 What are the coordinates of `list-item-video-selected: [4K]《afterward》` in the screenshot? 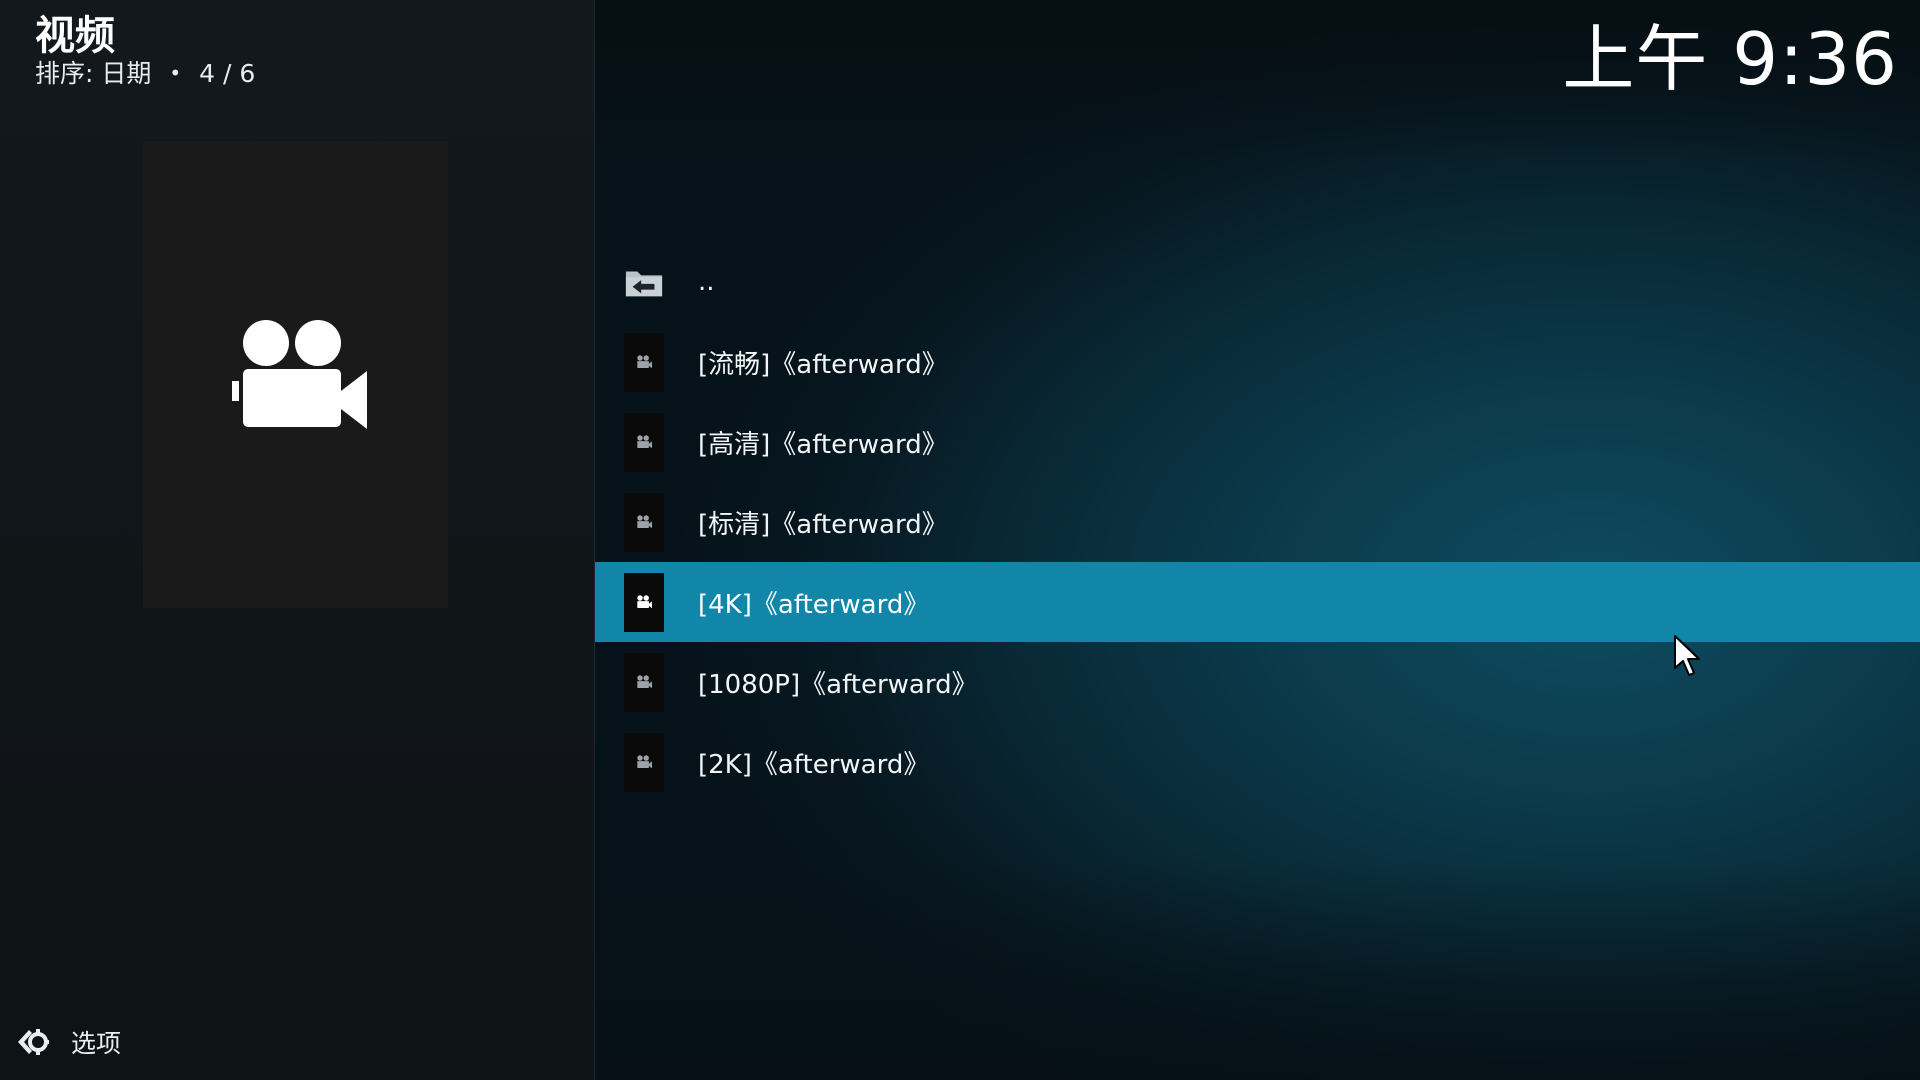 It's located at (1257, 602).